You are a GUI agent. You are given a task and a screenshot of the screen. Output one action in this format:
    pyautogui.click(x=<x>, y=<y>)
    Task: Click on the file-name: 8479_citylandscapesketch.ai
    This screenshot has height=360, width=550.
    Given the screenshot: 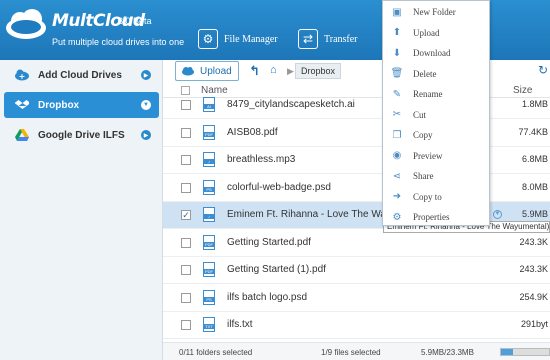 What is the action you would take?
    pyautogui.click(x=291, y=104)
    